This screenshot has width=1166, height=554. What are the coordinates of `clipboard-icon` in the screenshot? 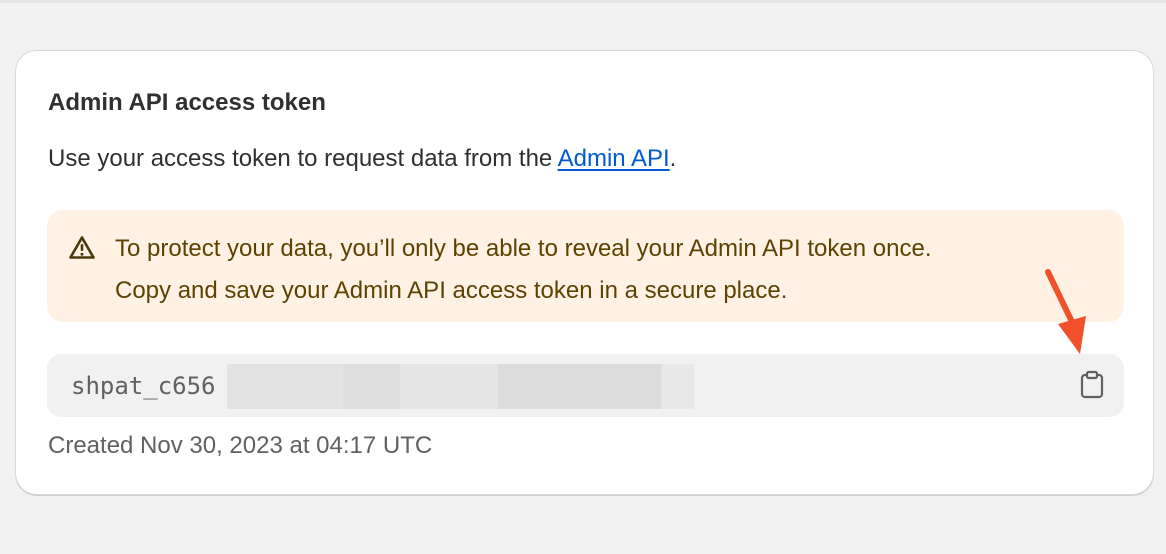 It's located at (1092, 384).